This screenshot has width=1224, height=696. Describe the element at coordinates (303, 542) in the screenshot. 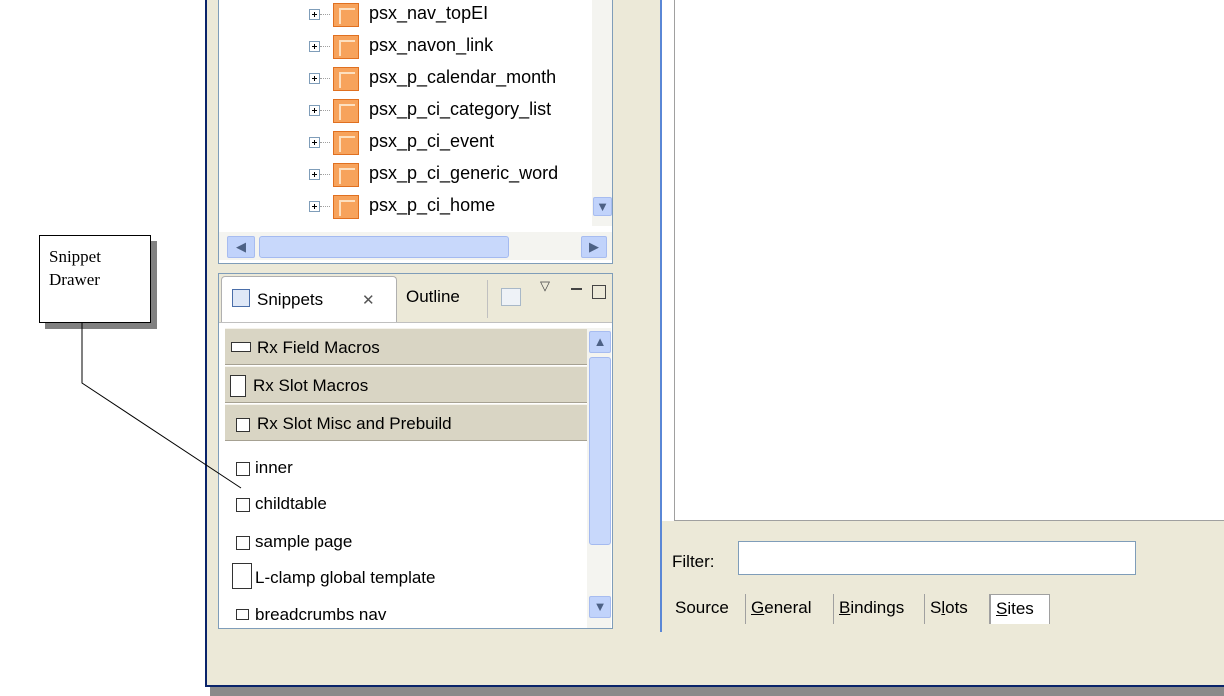

I see `snippet-item-sample-page: sample page` at that location.